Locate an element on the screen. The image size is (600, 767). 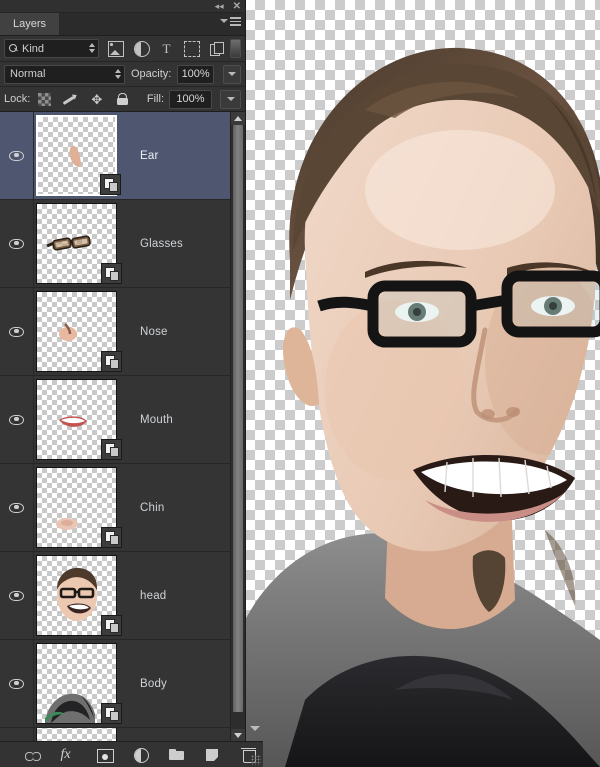
table-row: Glasses is located at coordinates (115, 244).